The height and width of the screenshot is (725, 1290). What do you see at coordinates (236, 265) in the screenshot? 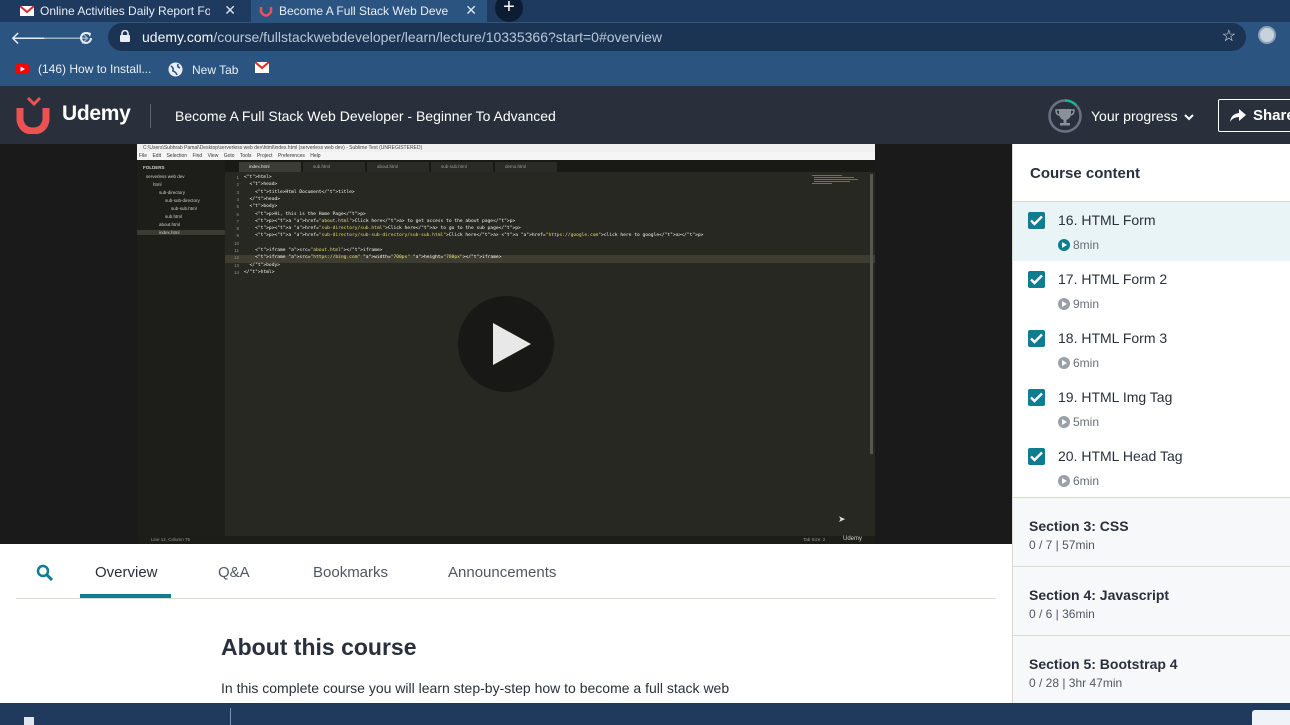
I see `line-number: 13` at bounding box center [236, 265].